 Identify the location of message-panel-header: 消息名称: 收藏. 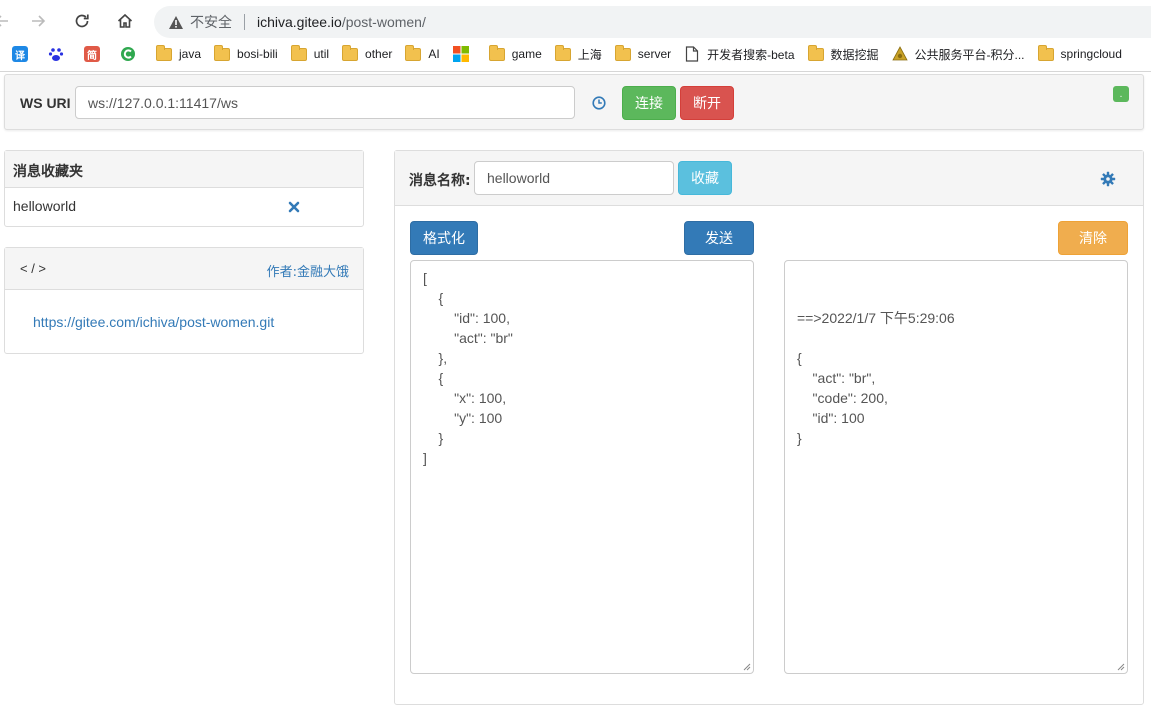
(769, 178).